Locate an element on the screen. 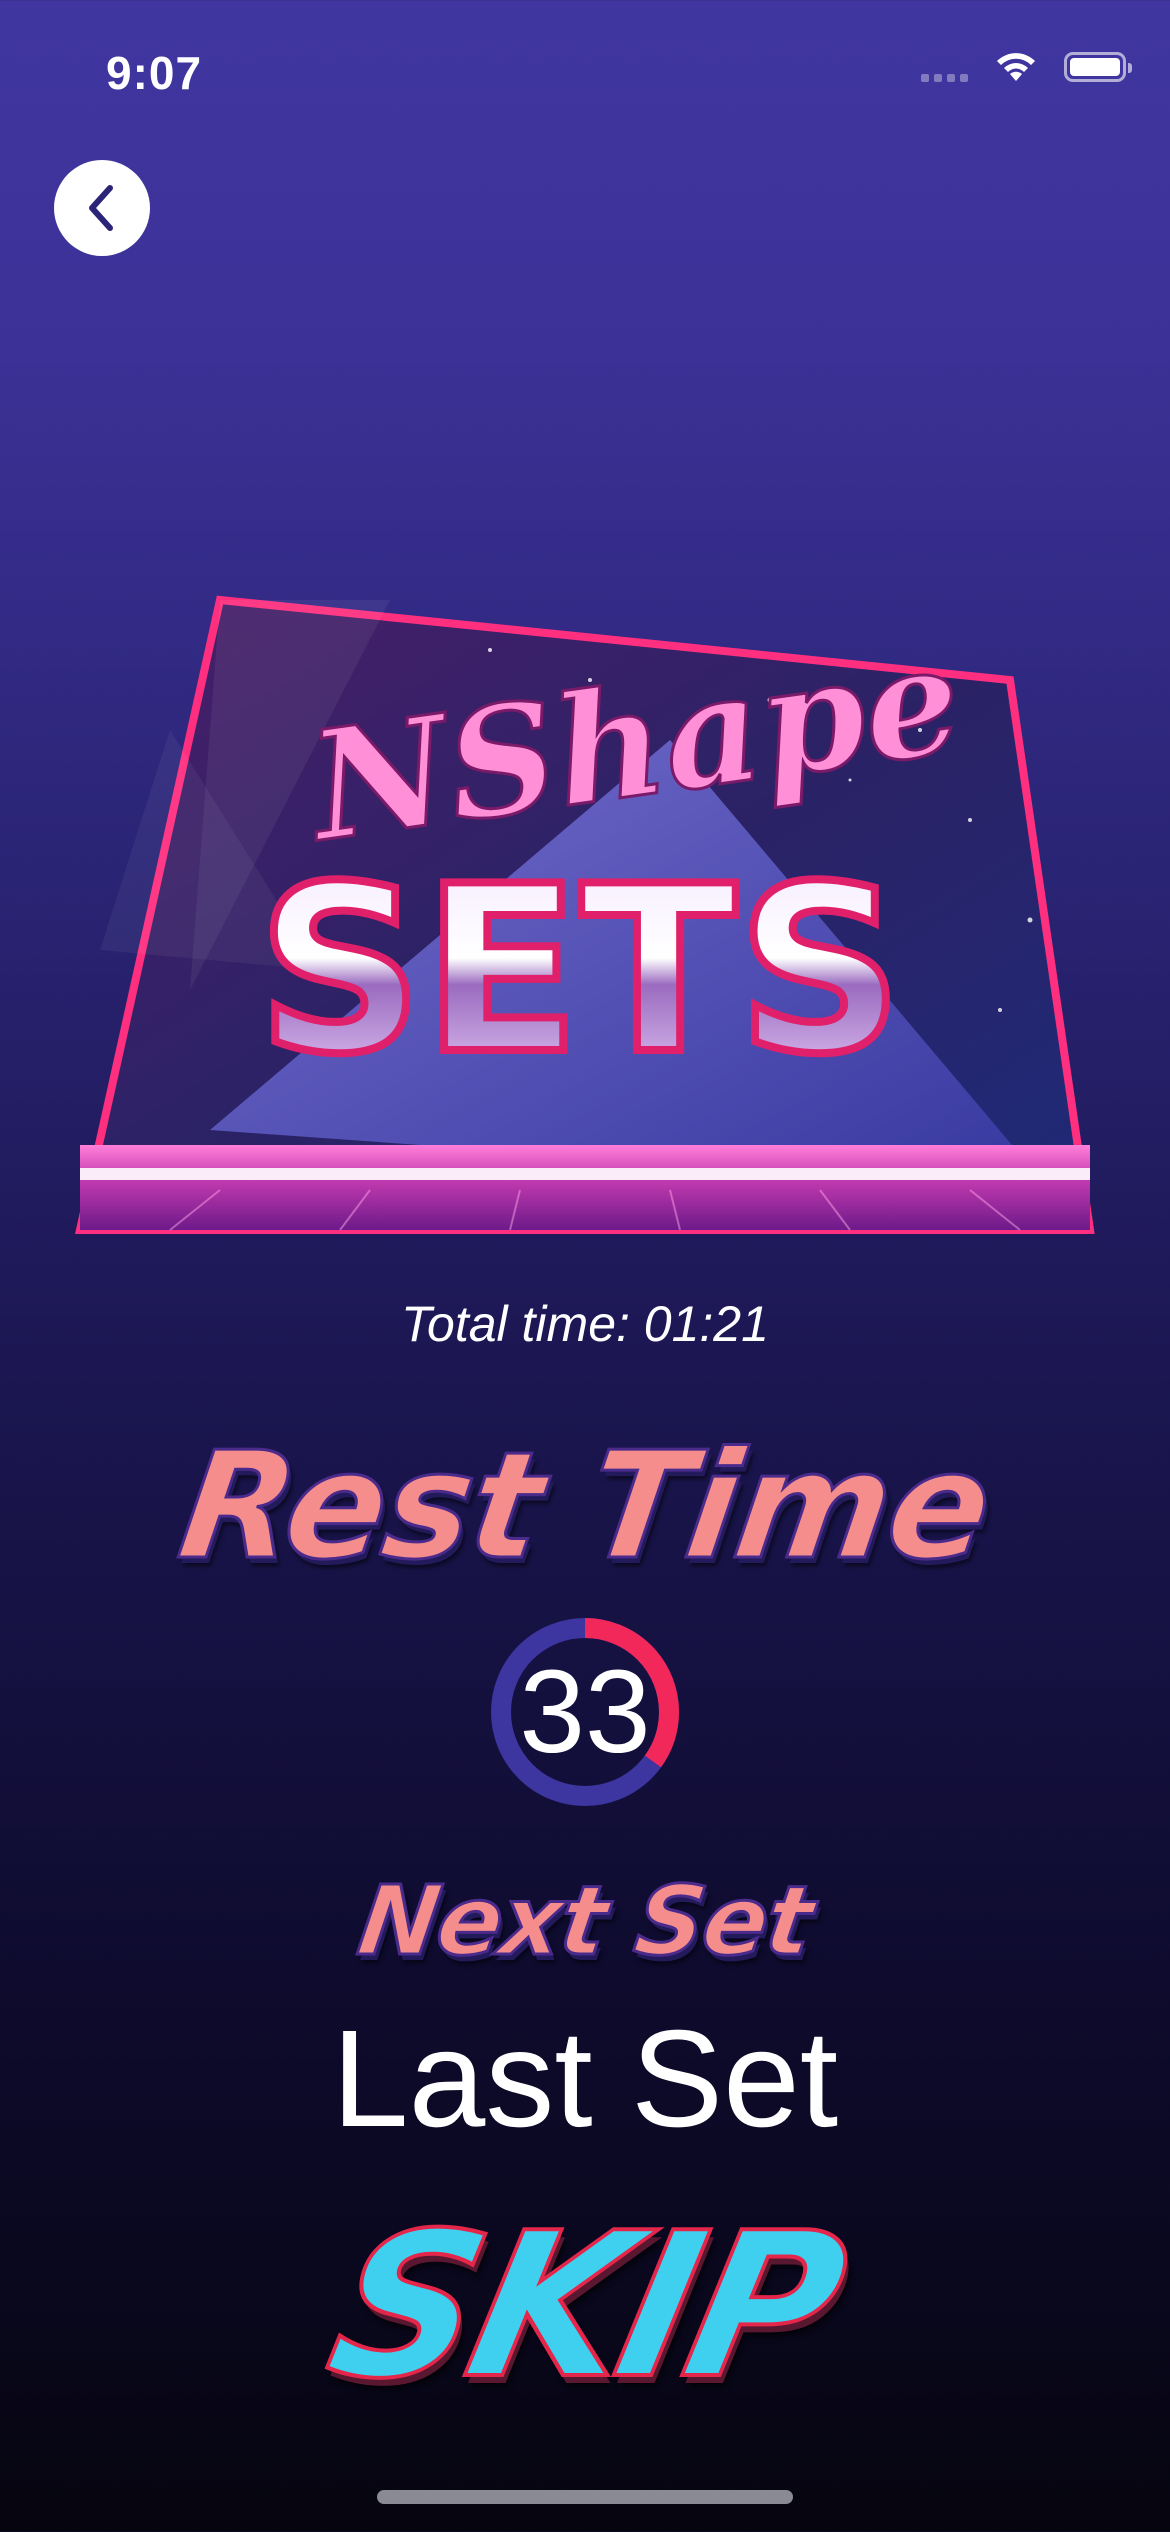 This screenshot has width=1170, height=2532. rest-time-title: Rest Time is located at coordinates (585, 1506).